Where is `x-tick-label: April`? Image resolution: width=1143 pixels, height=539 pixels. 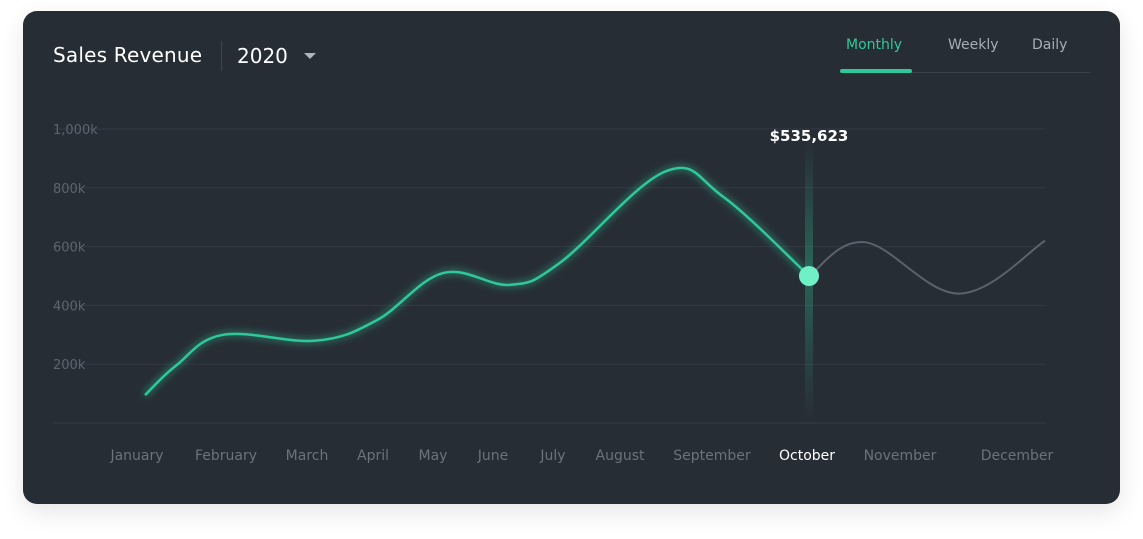
x-tick-label: April is located at coordinates (373, 456).